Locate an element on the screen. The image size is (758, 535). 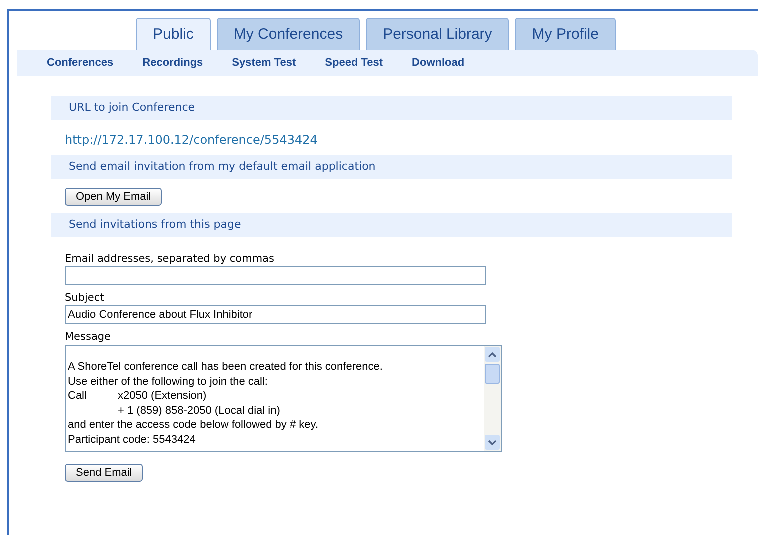
conference-link: http://172.17.100.12/conference/5543424 is located at coordinates (191, 140).